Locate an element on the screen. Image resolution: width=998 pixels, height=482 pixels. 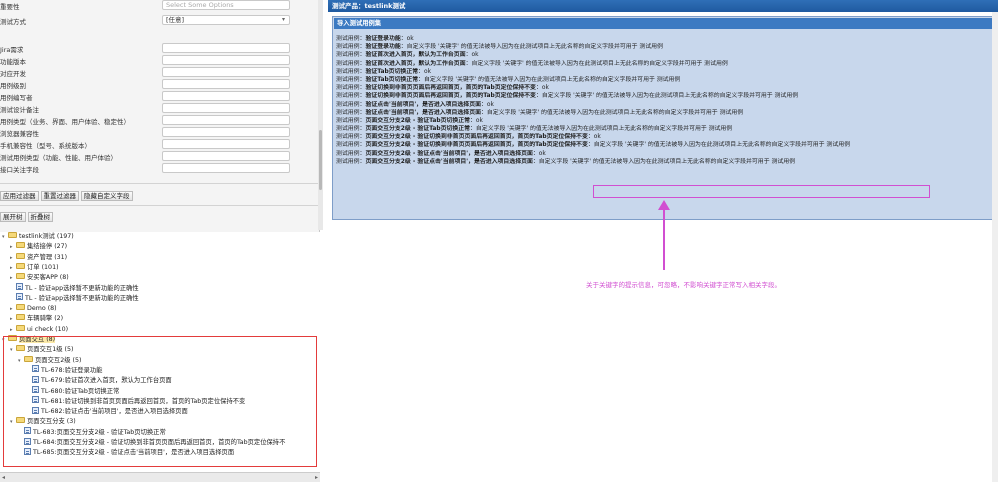
tree-folder-node: ▸ 车辆骑擎 (2) is located at coordinates (36, 319).